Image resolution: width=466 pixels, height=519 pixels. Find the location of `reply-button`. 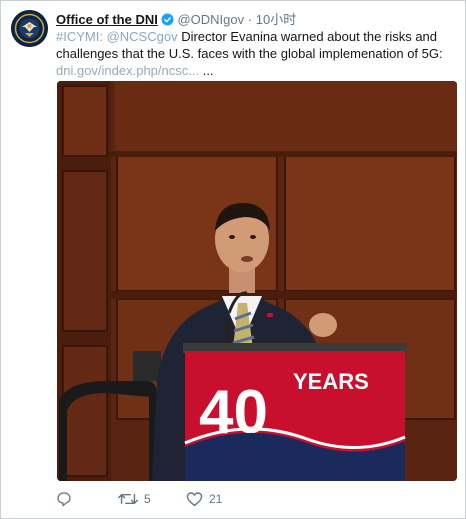

reply-button is located at coordinates (67, 499).